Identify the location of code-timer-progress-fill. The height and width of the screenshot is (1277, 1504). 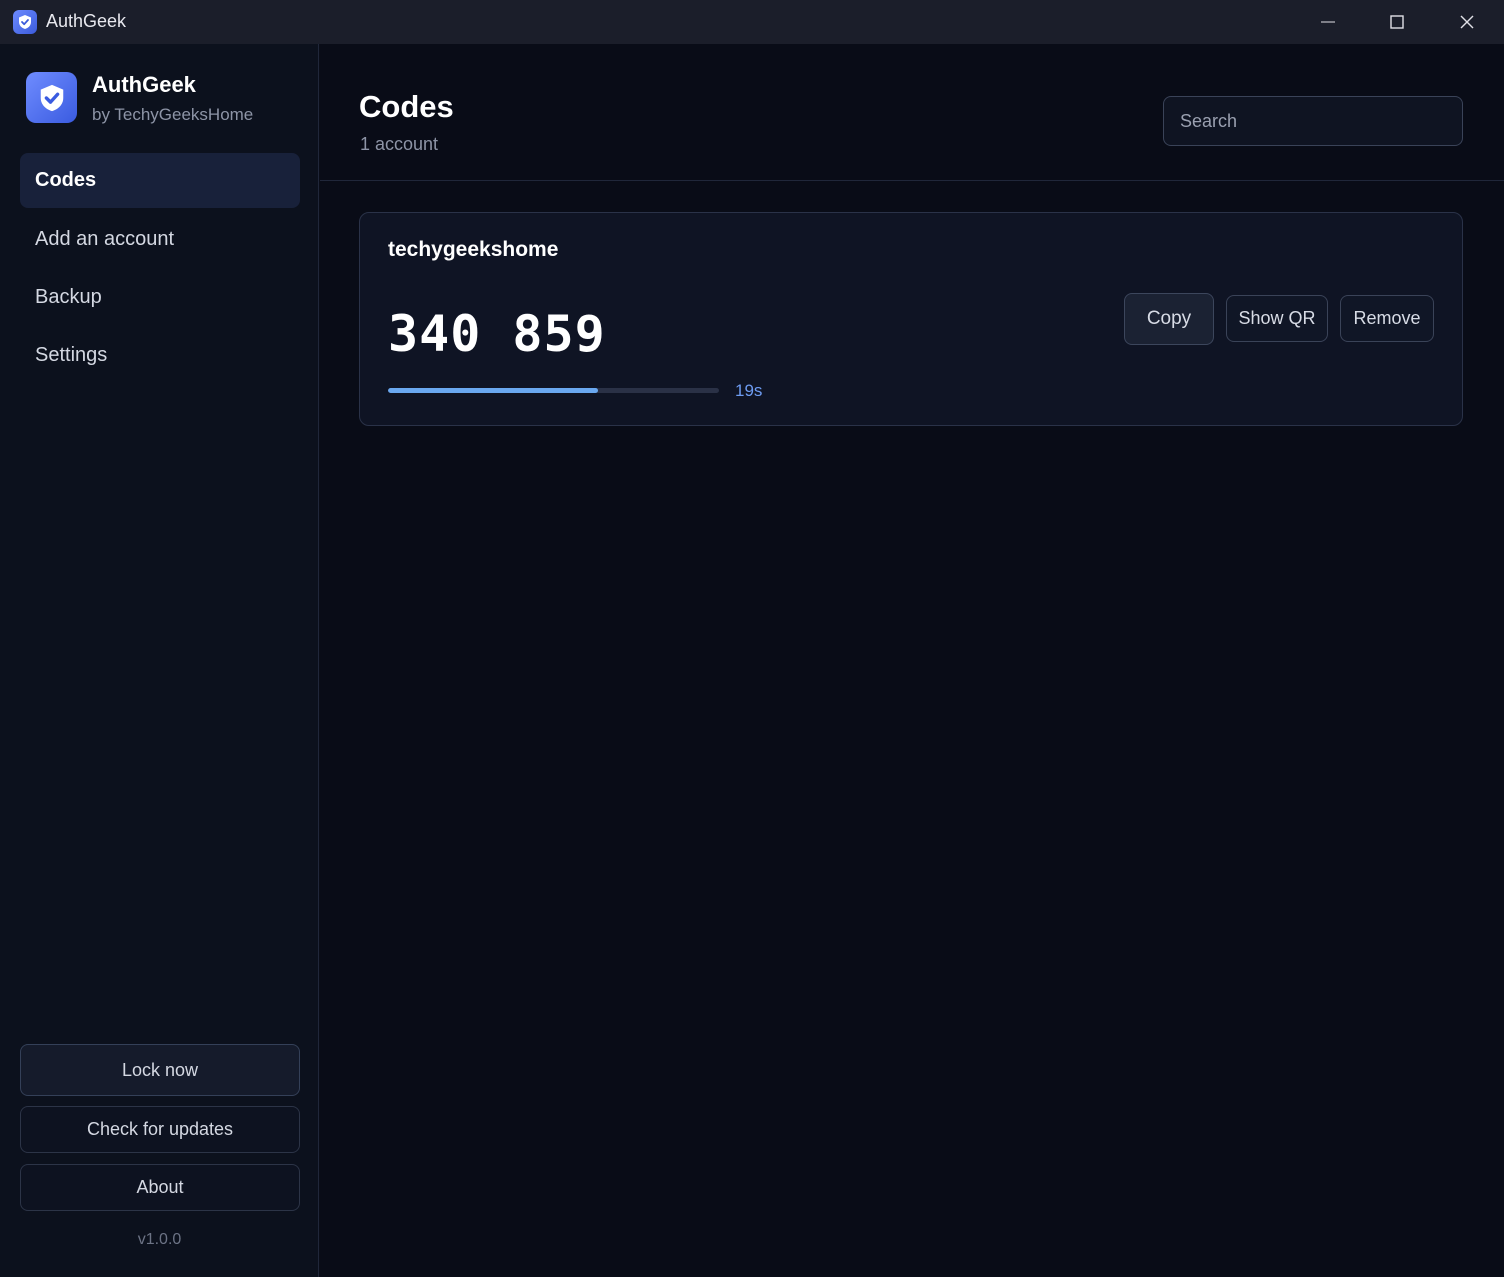
(493, 390).